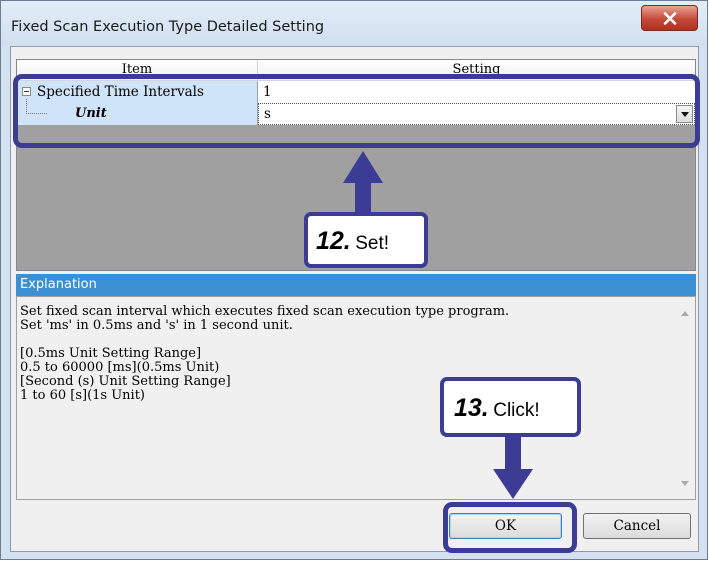 Image resolution: width=709 pixels, height=561 pixels. Describe the element at coordinates (372, 243) in the screenshot. I see `callout-text: Set!` at that location.